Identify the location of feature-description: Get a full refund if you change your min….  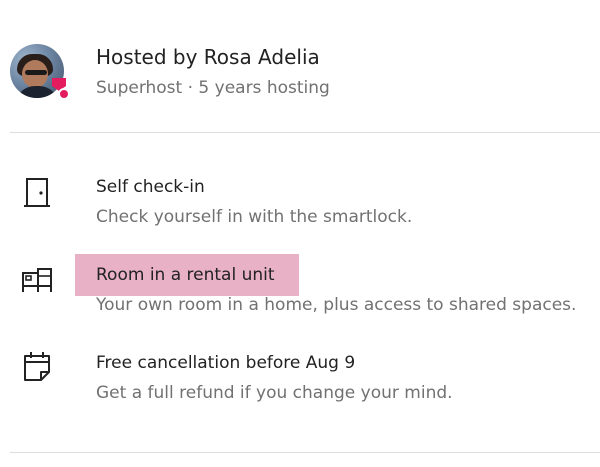
(274, 393).